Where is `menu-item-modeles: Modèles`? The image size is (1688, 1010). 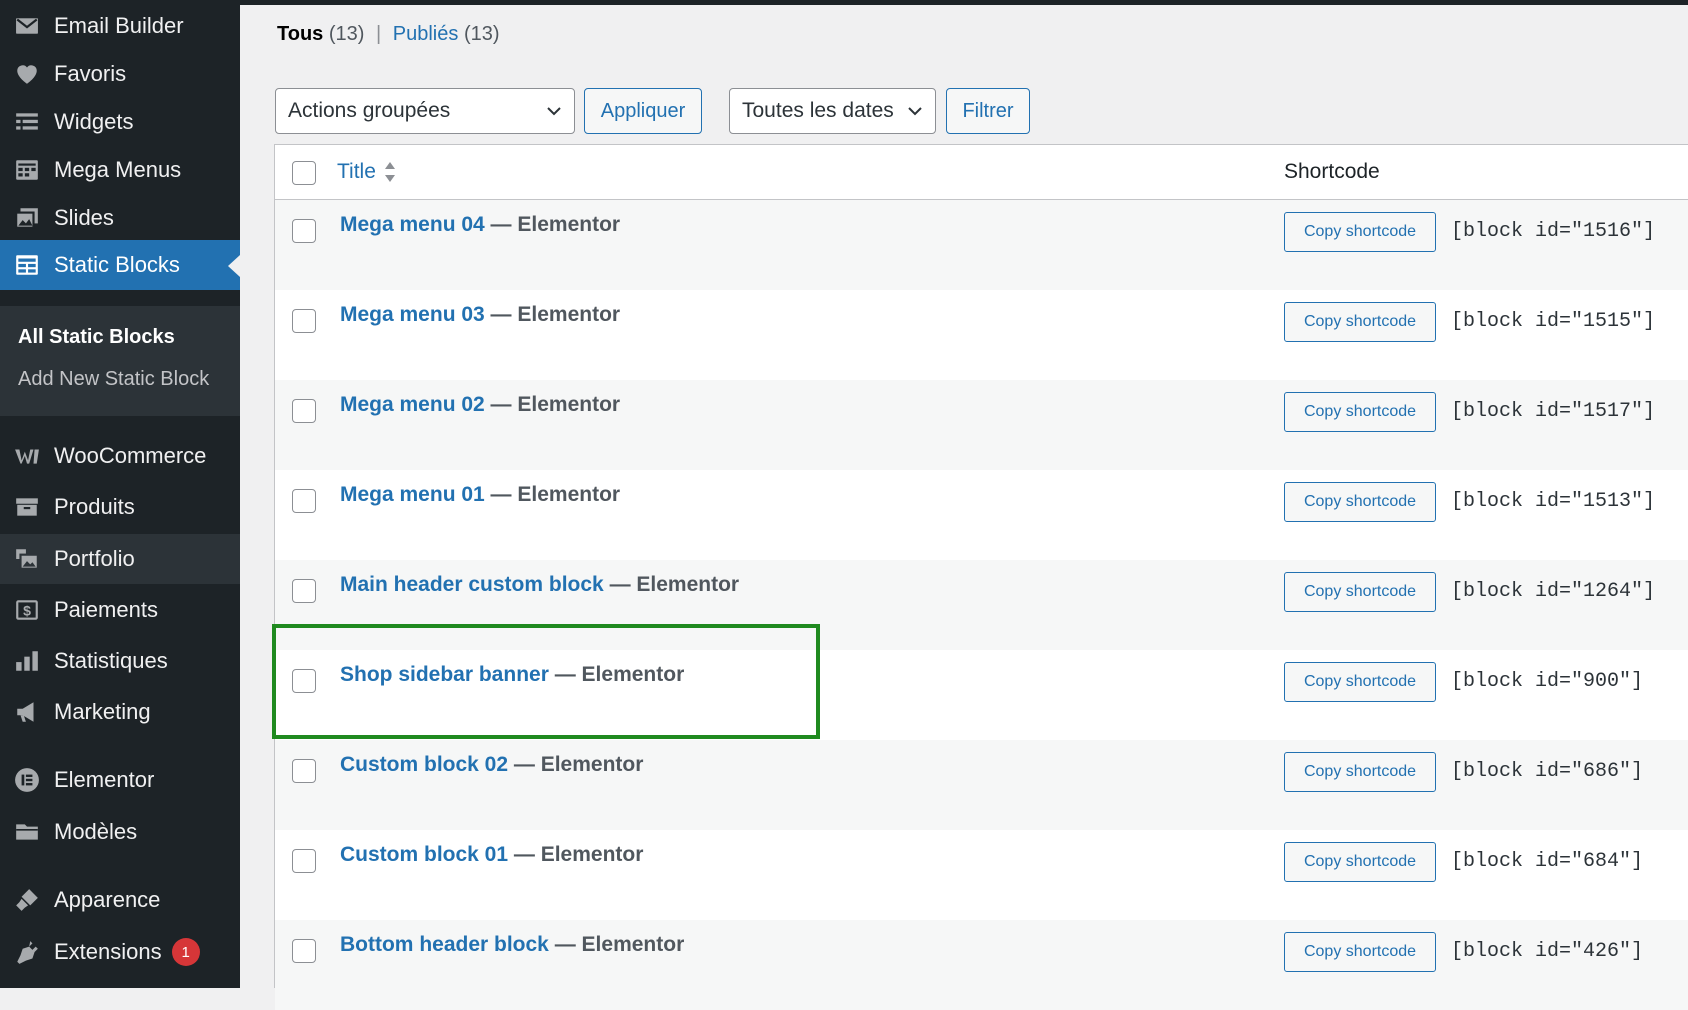 menu-item-modeles: Modèles is located at coordinates (120, 832).